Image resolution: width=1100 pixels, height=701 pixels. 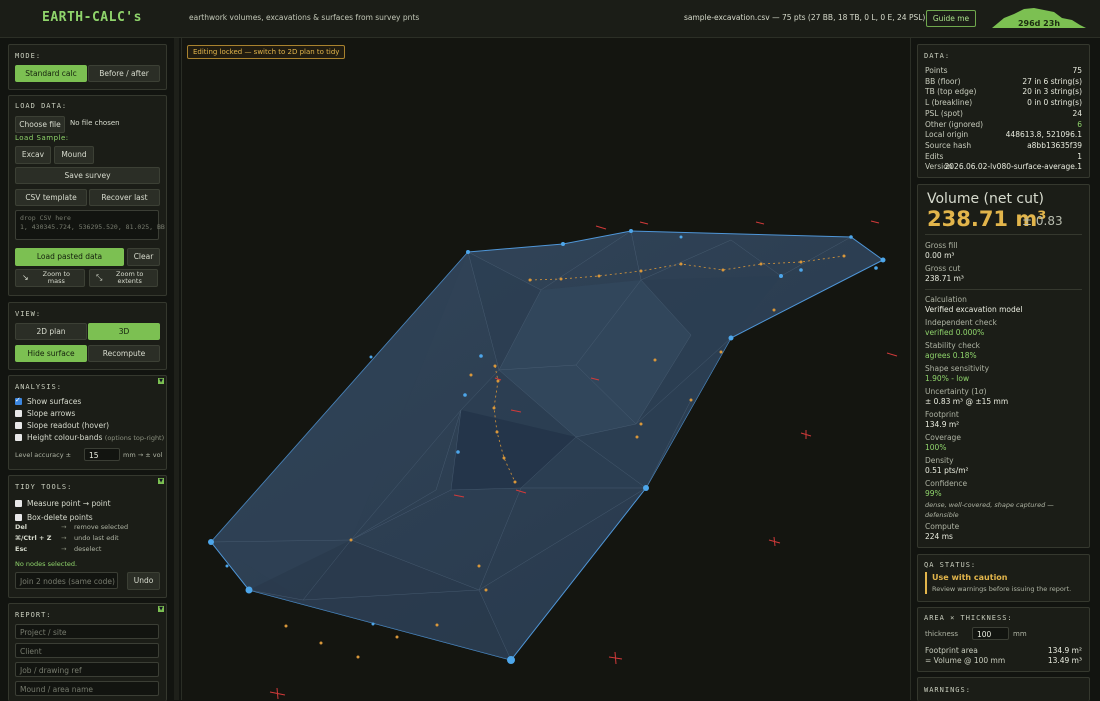 I want to click on box-delete-option: Box-delete points, so click(x=54, y=517).